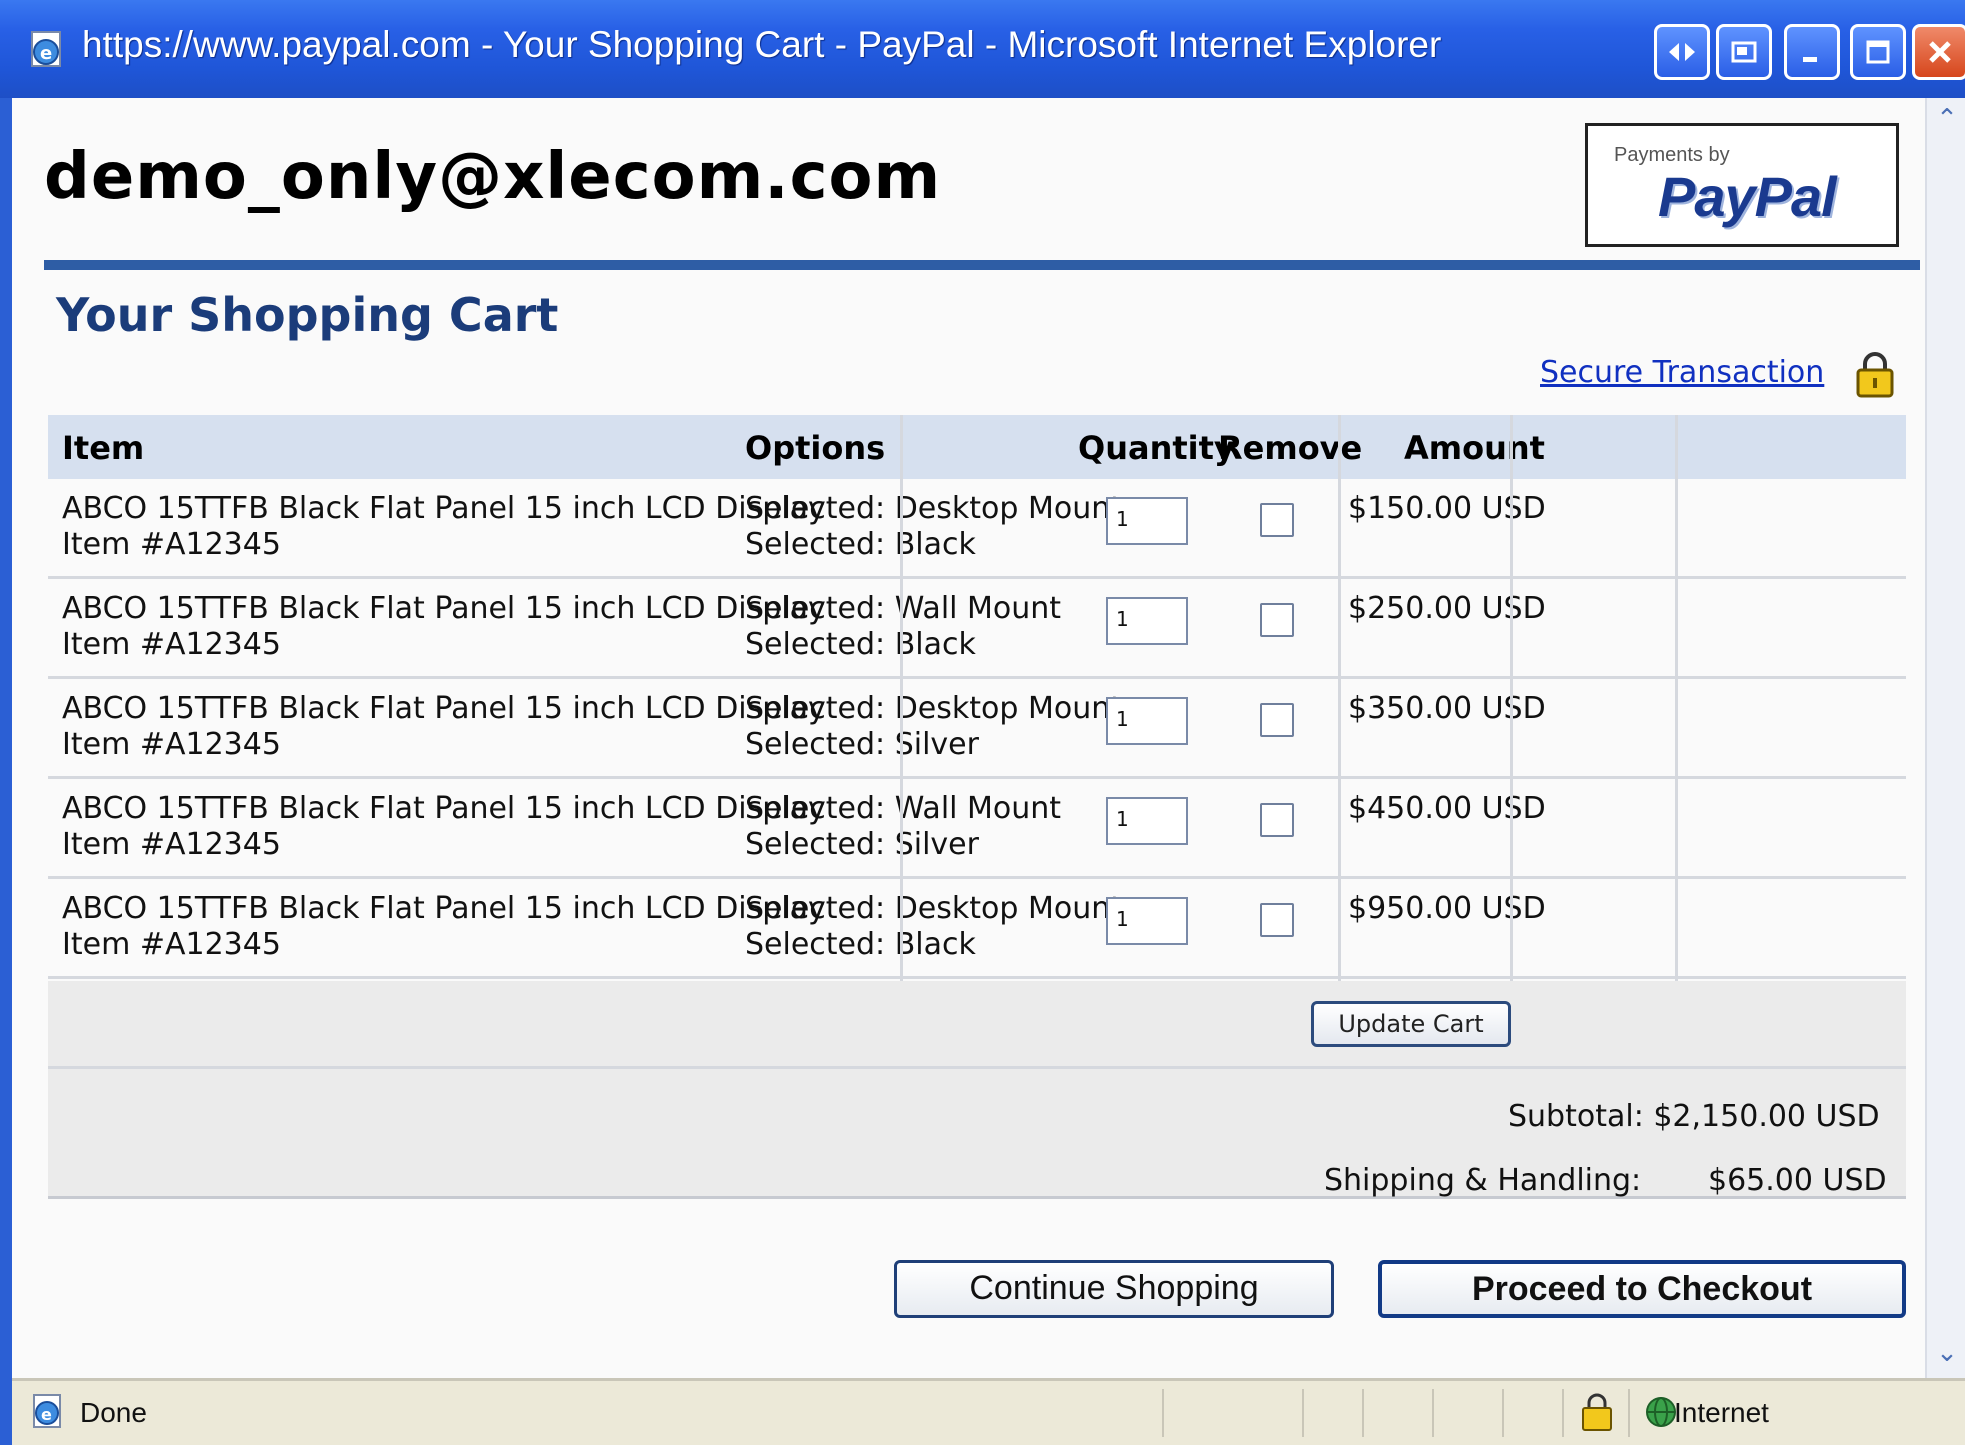 Image resolution: width=1965 pixels, height=1445 pixels. Describe the element at coordinates (1747, 196) in the screenshot. I see `logo-brand: PayPal` at that location.